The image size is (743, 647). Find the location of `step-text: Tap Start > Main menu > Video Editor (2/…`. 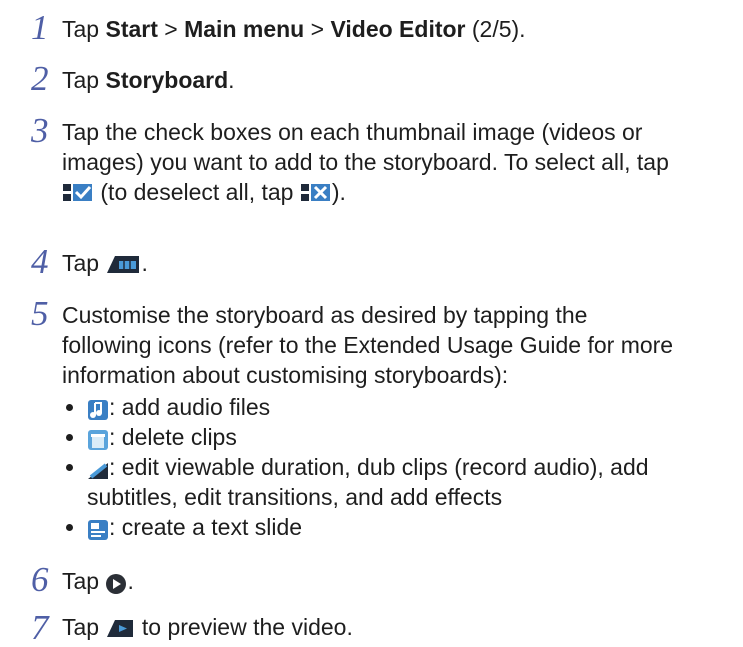

step-text: Tap Start > Main menu > Video Editor (2/… is located at coordinates (397, 29).